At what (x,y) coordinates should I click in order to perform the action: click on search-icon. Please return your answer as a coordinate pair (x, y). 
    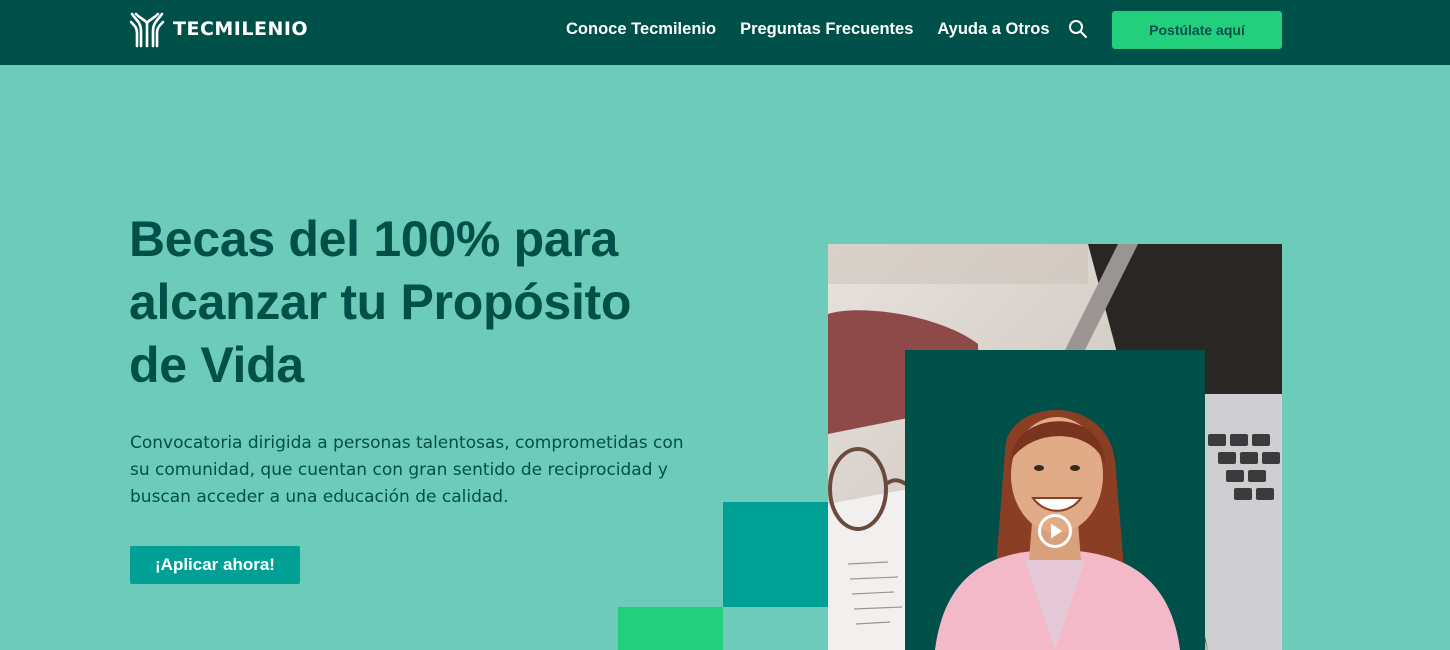
    Looking at the image, I should click on (1078, 29).